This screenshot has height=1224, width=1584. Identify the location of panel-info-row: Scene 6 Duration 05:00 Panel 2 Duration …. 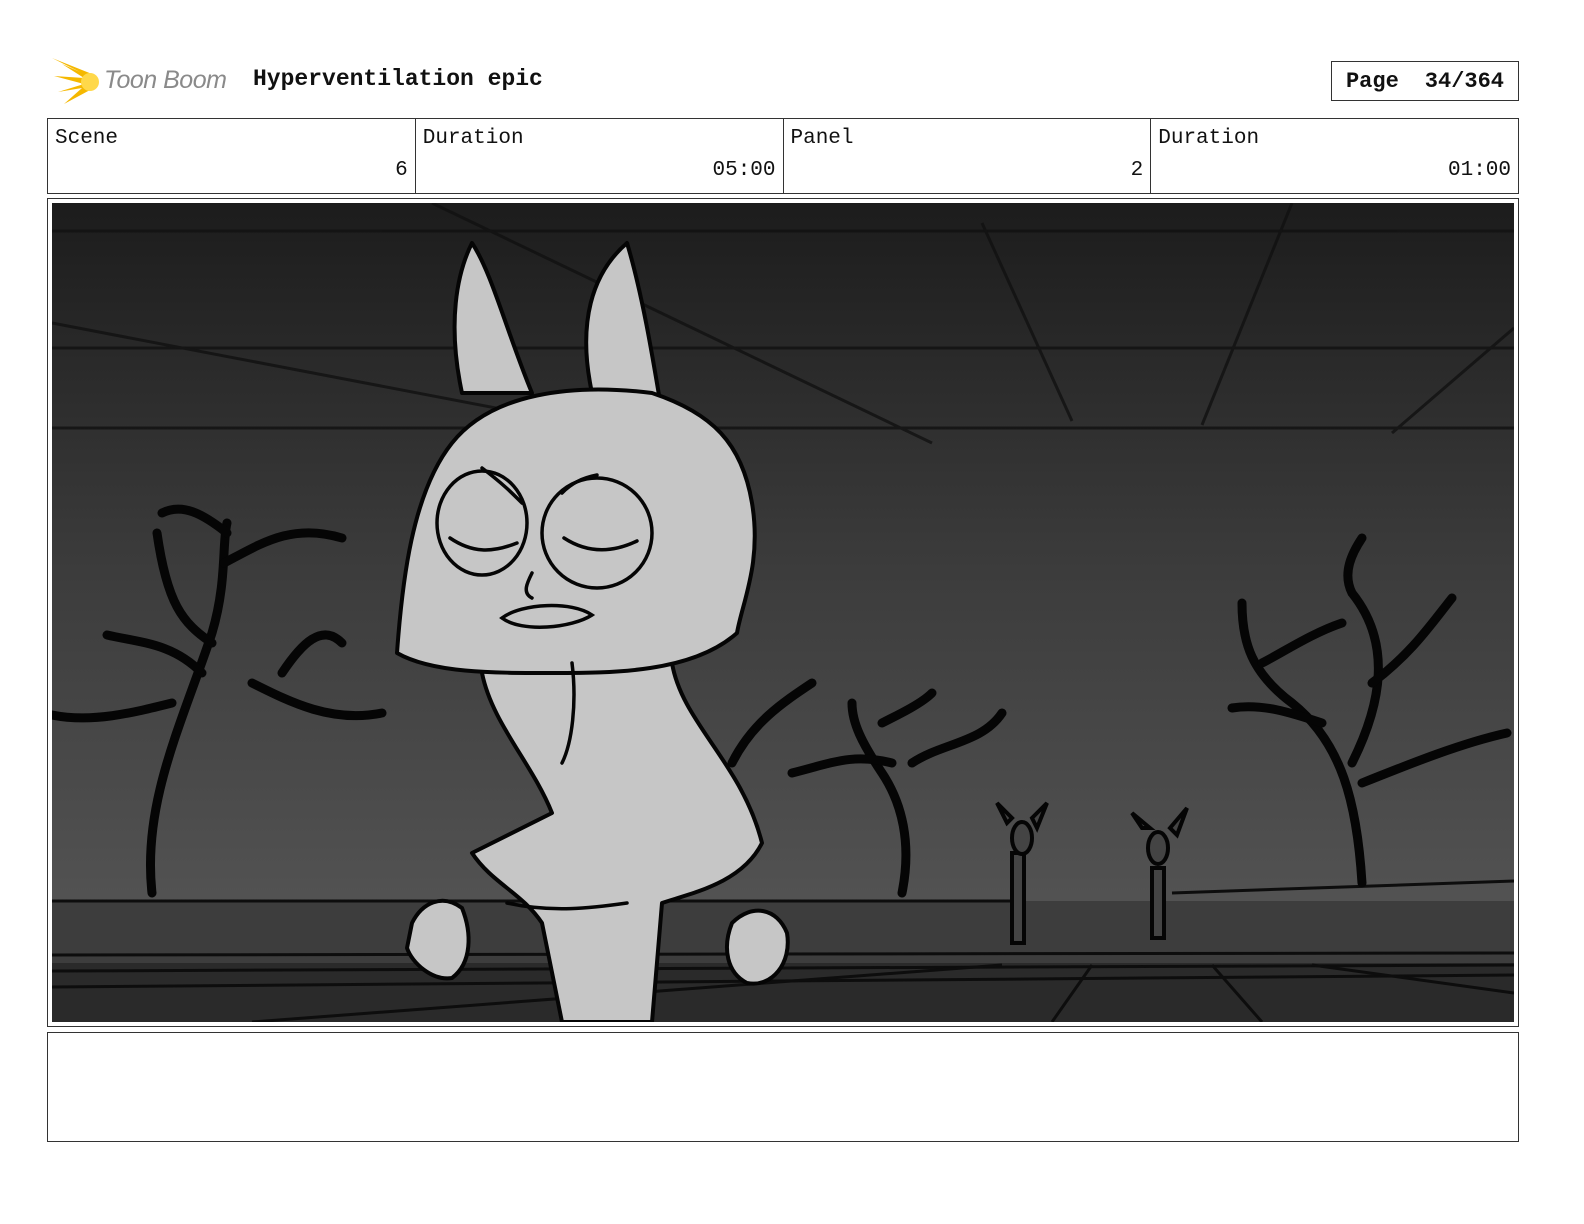
(783, 156).